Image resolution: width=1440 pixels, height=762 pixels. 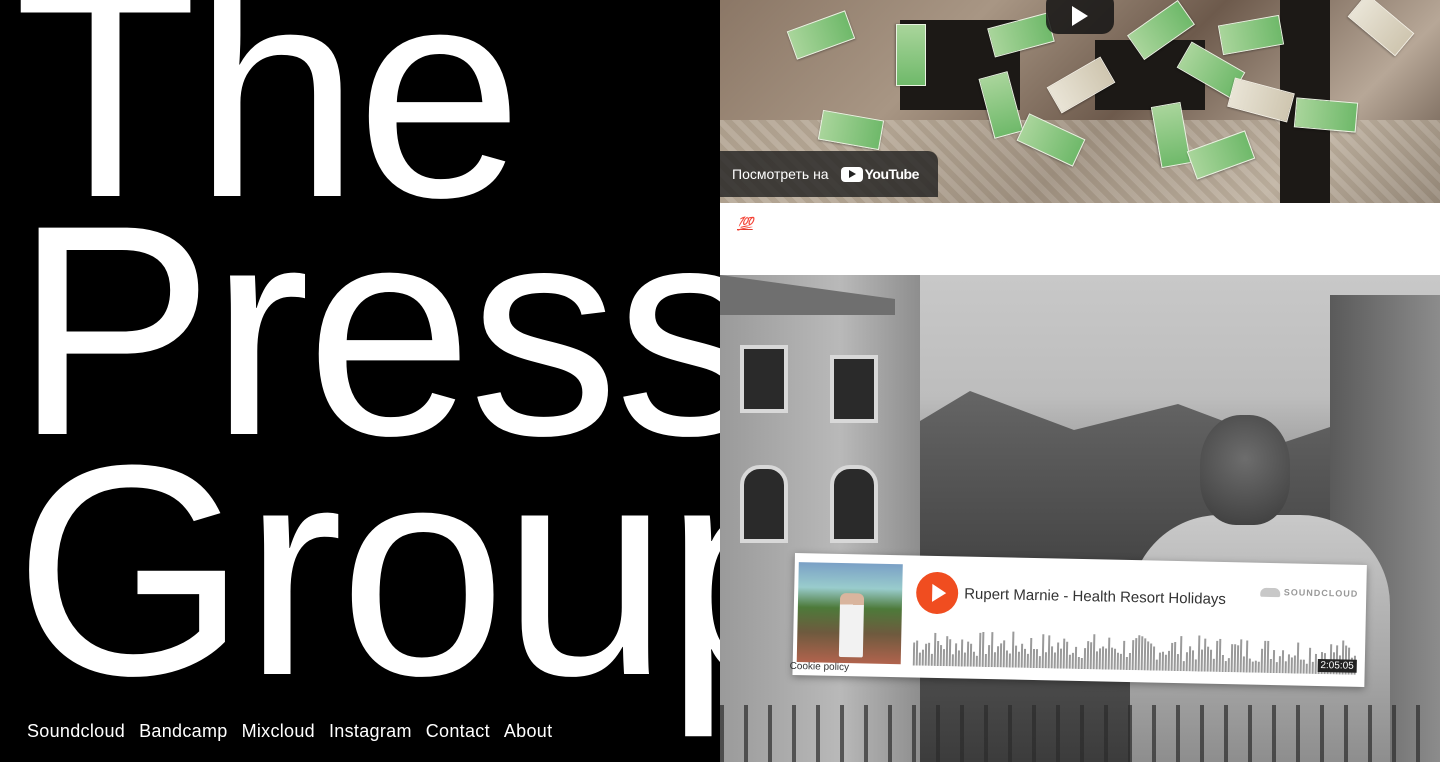 What do you see at coordinates (278, 731) in the screenshot?
I see `nav-link-mixcloud: Mixcloud` at bounding box center [278, 731].